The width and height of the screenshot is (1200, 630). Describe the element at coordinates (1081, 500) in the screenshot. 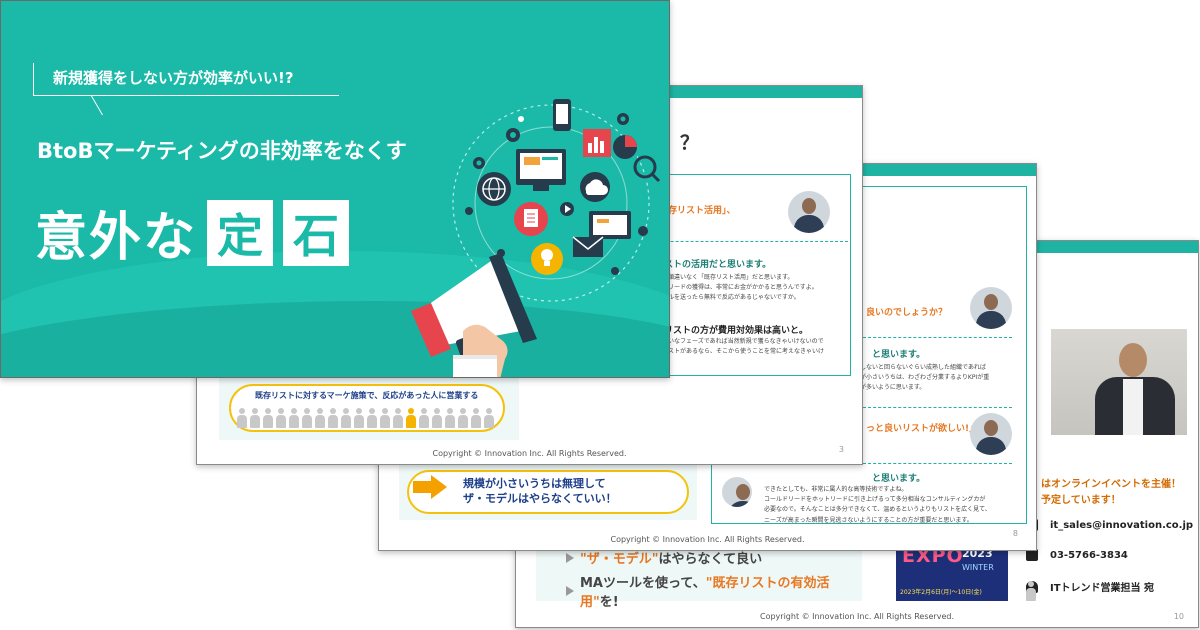

I see `event-line-2: 予定しています！` at that location.